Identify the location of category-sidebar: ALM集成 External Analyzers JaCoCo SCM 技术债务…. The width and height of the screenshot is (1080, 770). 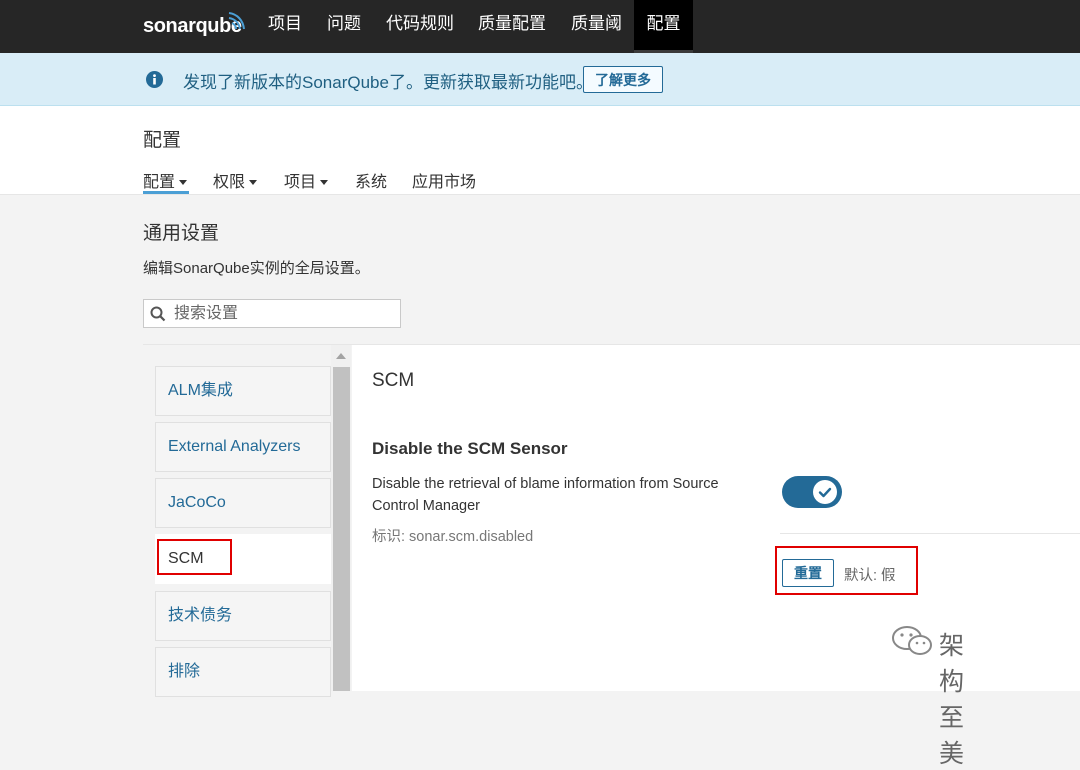
(247, 520).